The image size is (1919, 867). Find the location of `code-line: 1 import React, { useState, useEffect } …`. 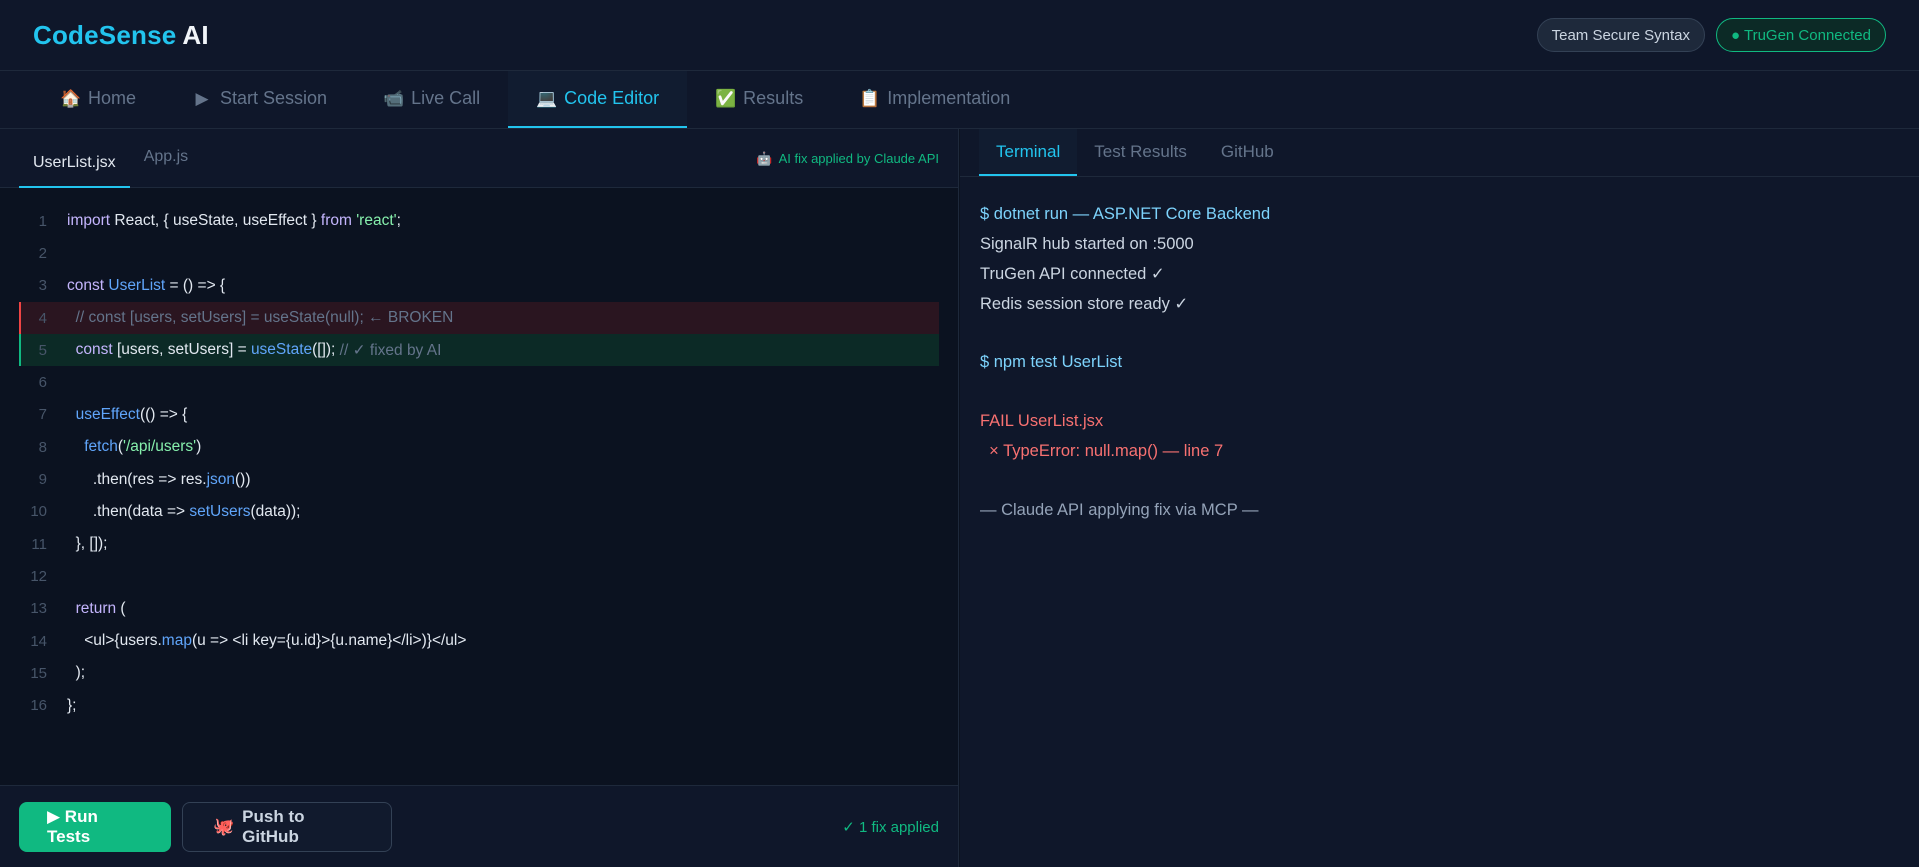

code-line: 1 import React, { useState, useEffect } … is located at coordinates (479, 221).